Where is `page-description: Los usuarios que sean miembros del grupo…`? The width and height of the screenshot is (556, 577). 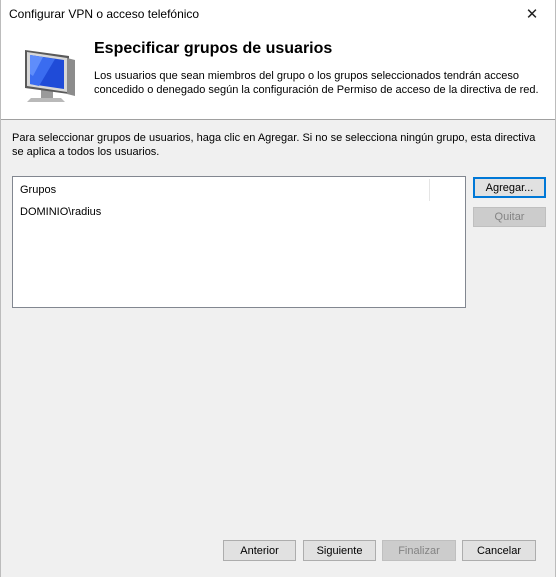
page-description: Los usuarios que sean miembros del grupo… is located at coordinates (316, 83).